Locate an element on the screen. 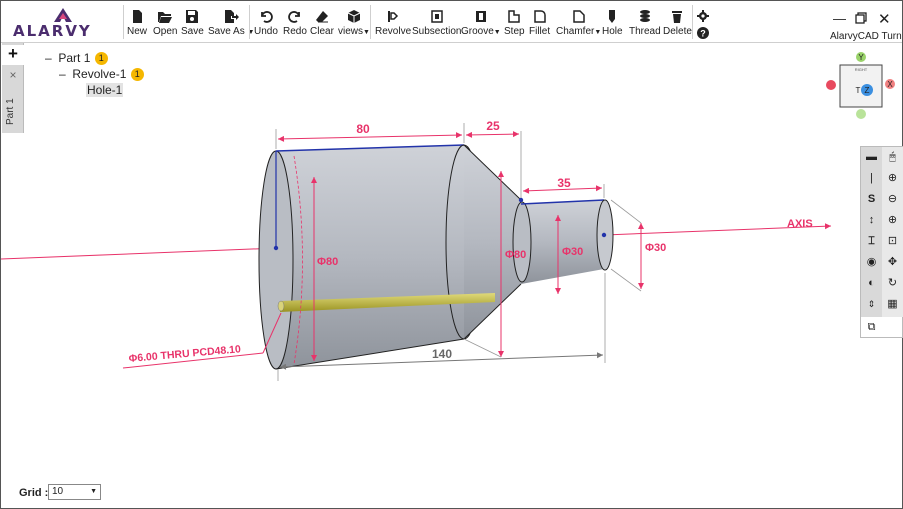 This screenshot has width=903, height=509. axis-label: AXIS is located at coordinates (800, 224).